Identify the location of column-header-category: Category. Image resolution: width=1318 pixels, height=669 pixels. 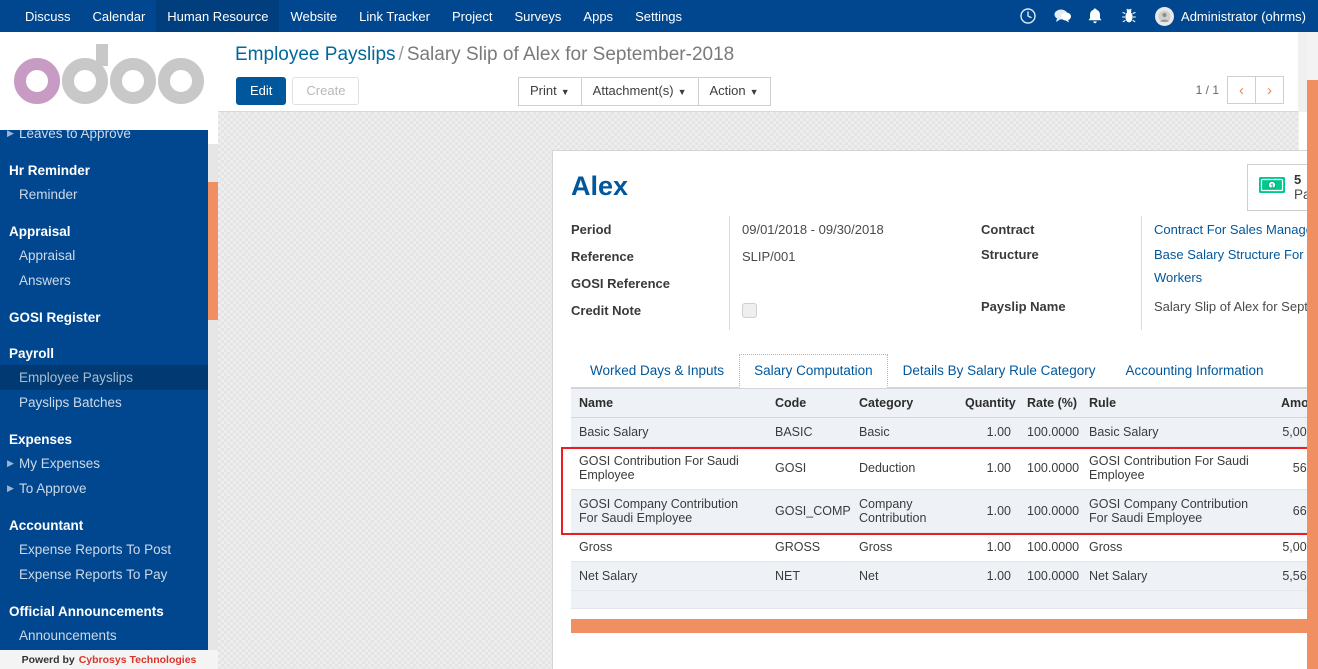
(904, 403).